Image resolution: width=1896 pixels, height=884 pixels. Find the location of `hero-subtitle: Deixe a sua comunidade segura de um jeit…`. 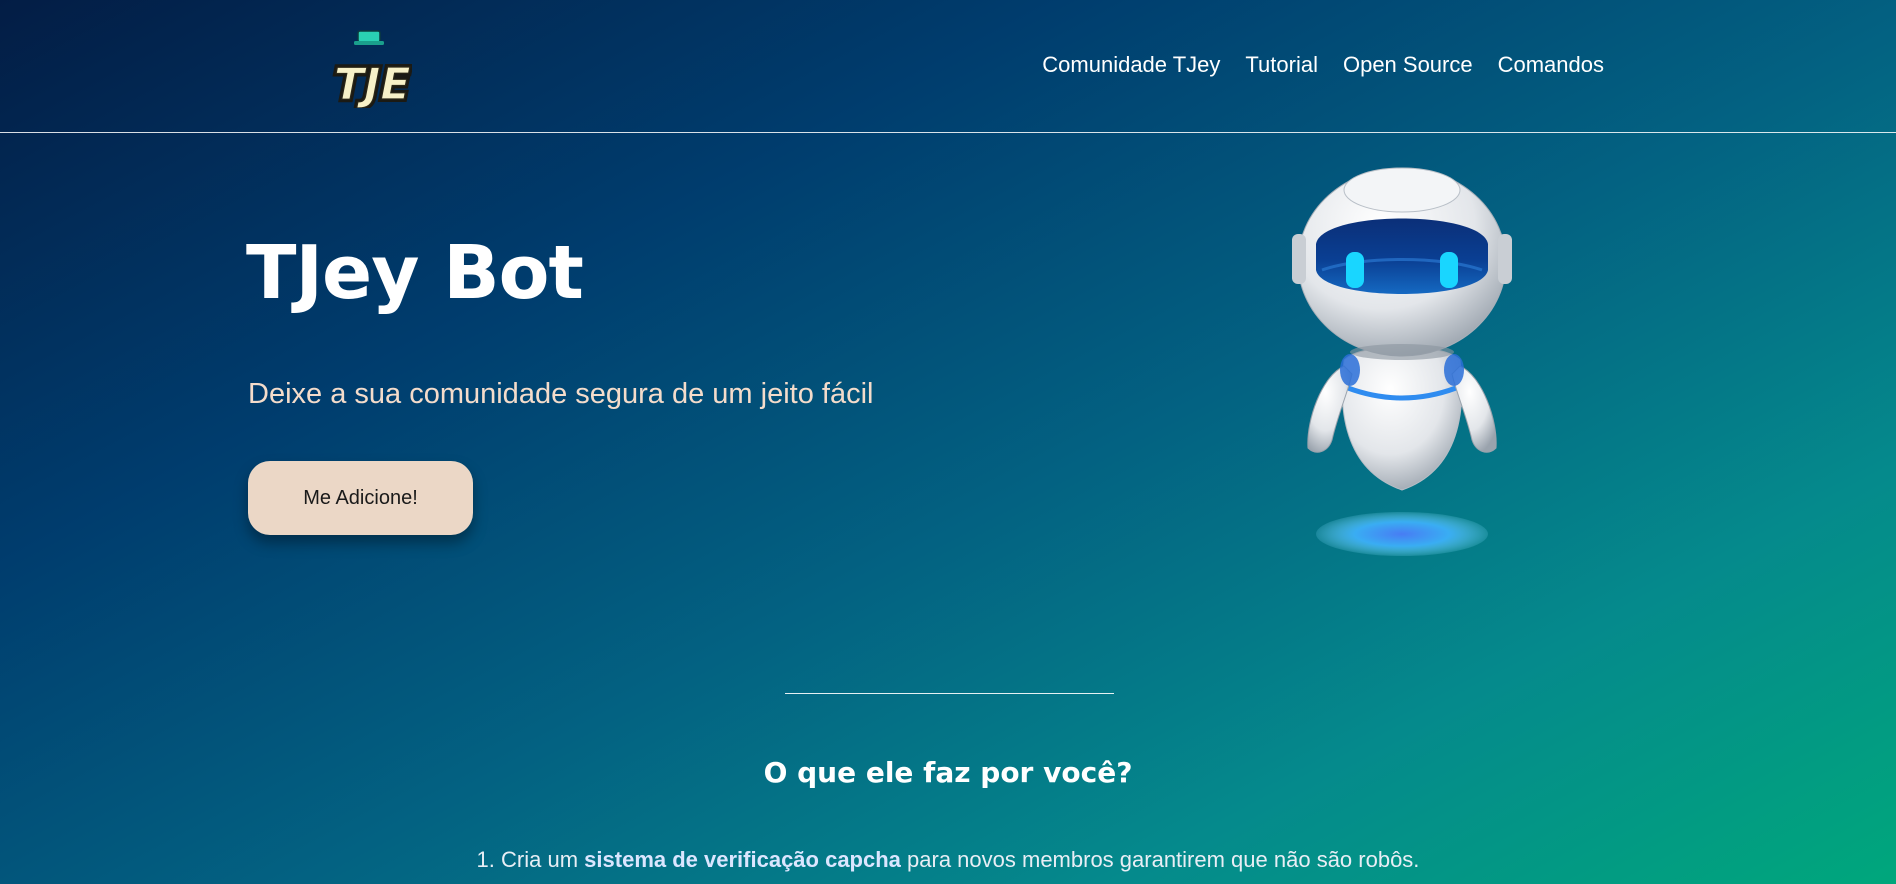

hero-subtitle: Deixe a sua comunidade segura de um jeit… is located at coordinates (561, 394).